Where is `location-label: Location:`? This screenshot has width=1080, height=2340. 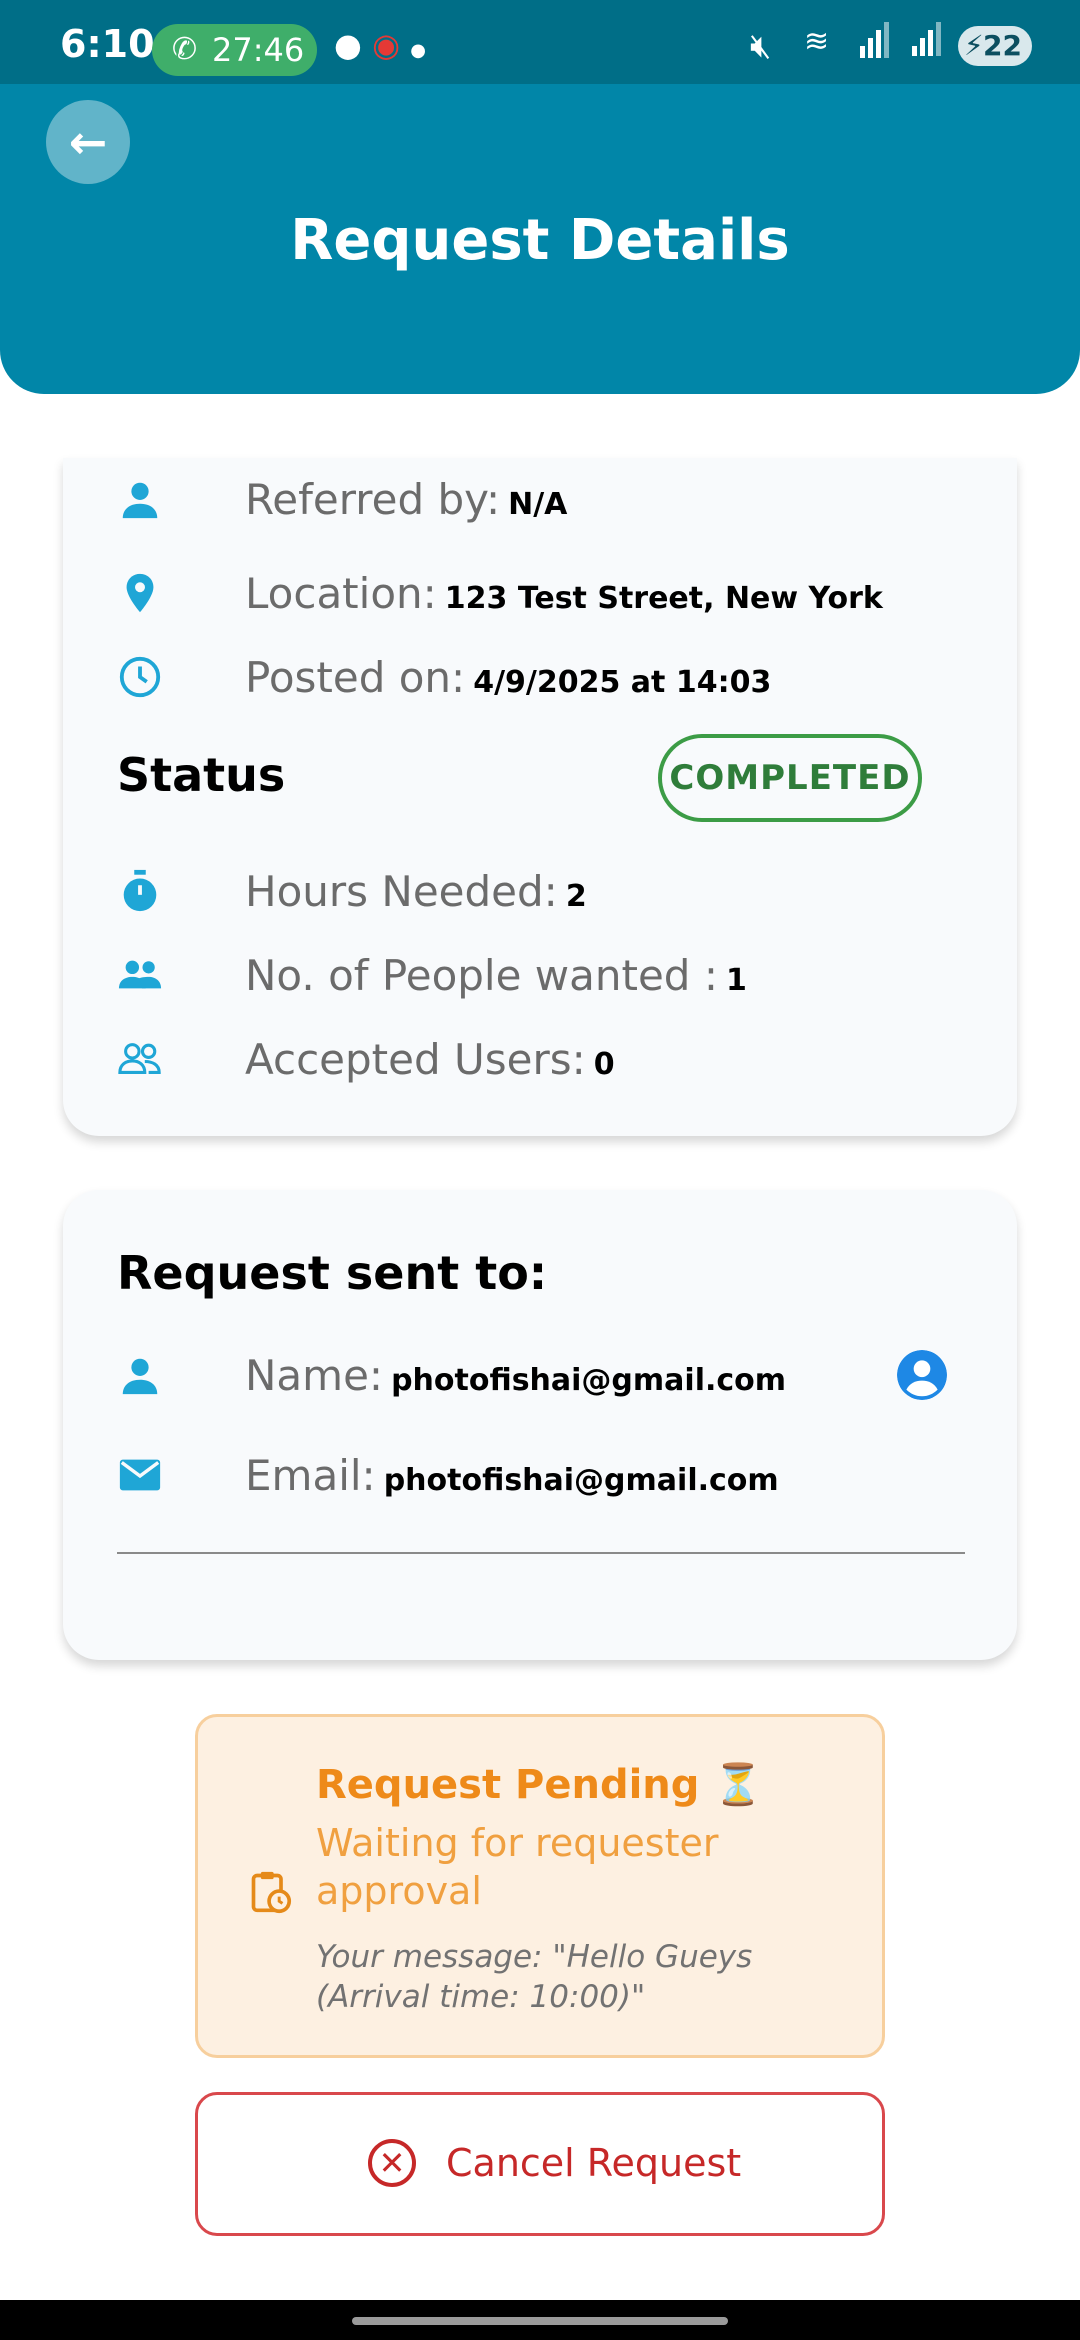 location-label: Location: is located at coordinates (341, 593).